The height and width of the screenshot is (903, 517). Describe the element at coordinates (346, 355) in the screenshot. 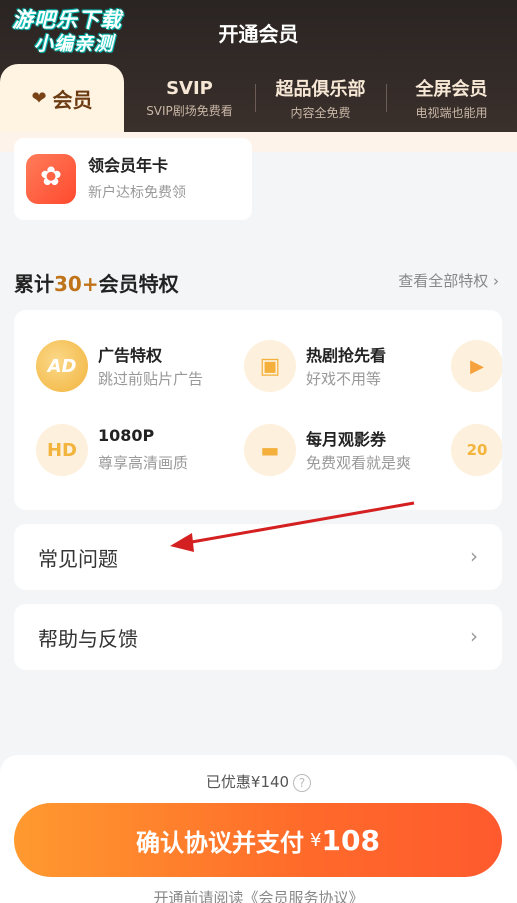

I see `privilege-name: 热剧抢先看` at that location.